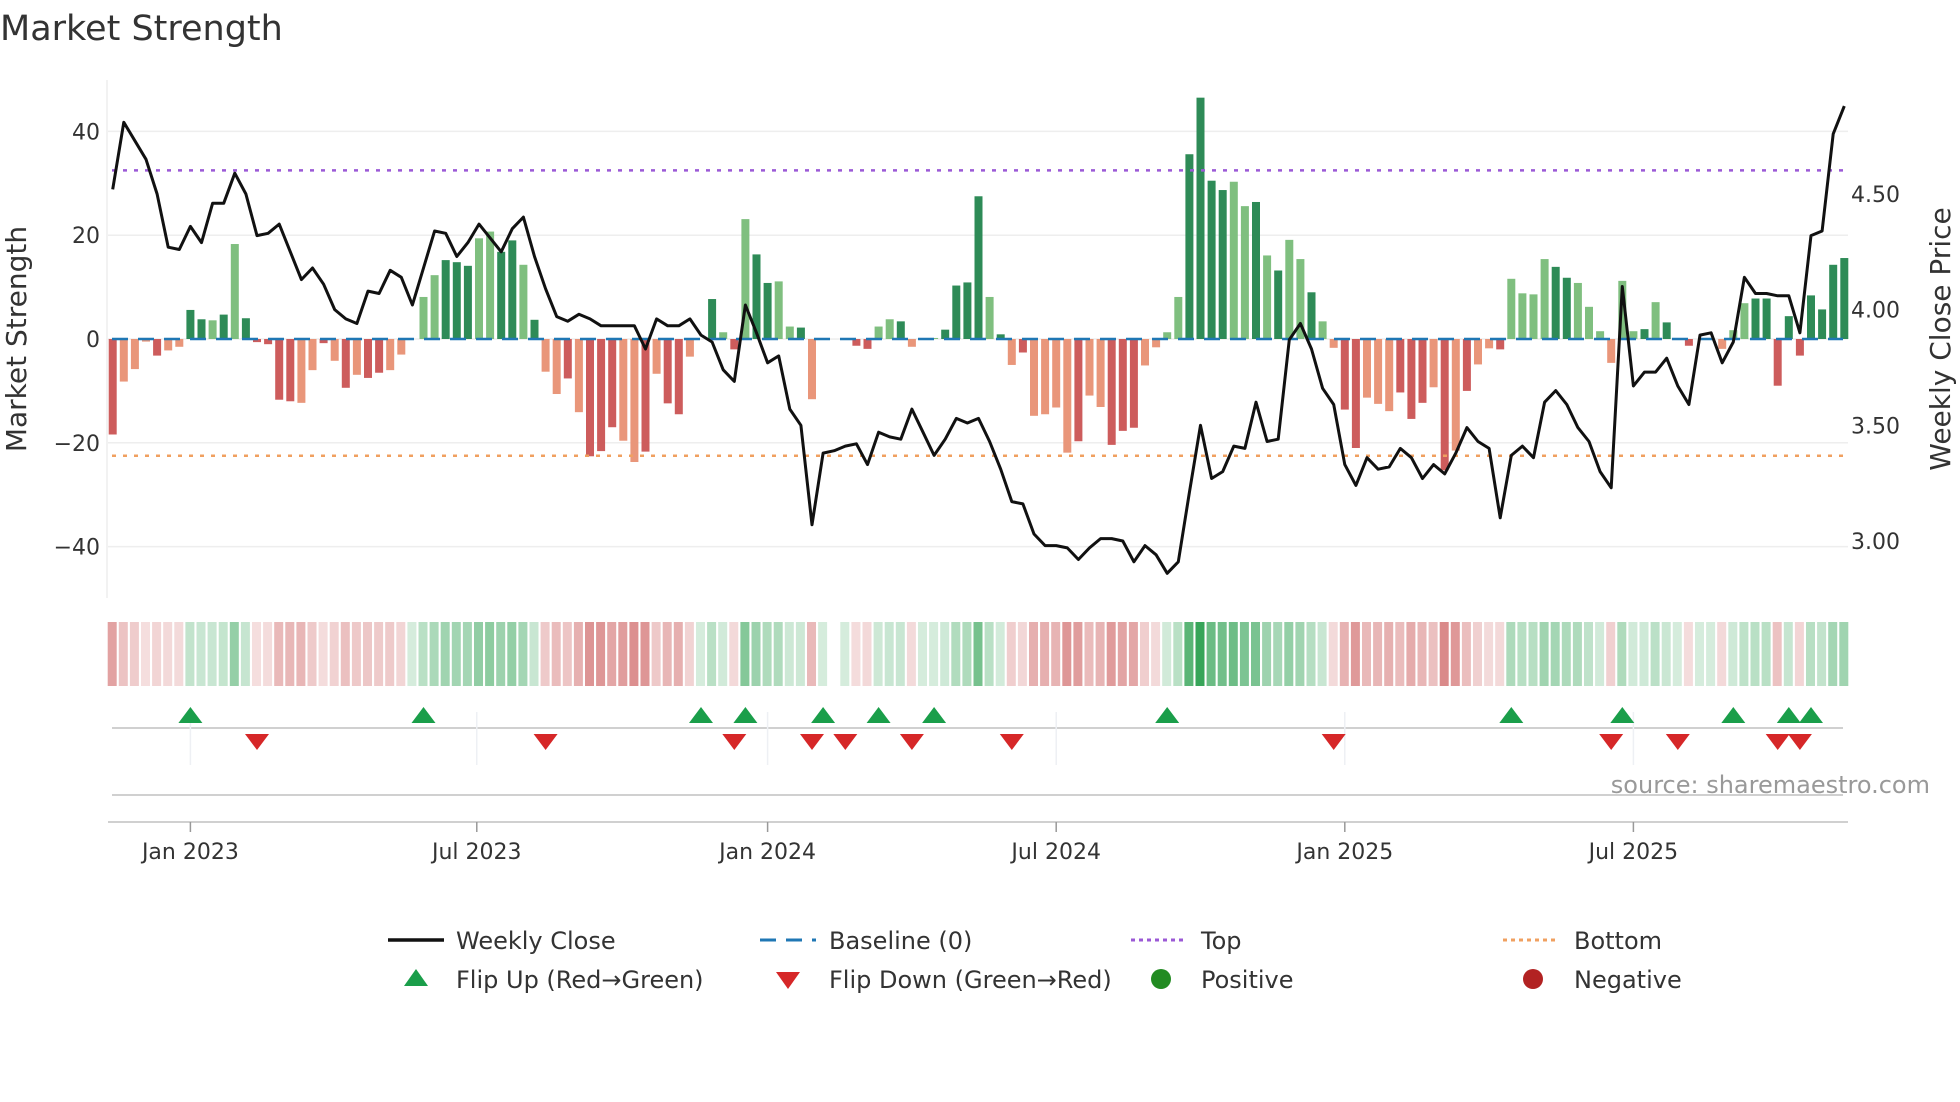  What do you see at coordinates (900, 941) in the screenshot?
I see `legend-baseline-label: Baseline (0)` at bounding box center [900, 941].